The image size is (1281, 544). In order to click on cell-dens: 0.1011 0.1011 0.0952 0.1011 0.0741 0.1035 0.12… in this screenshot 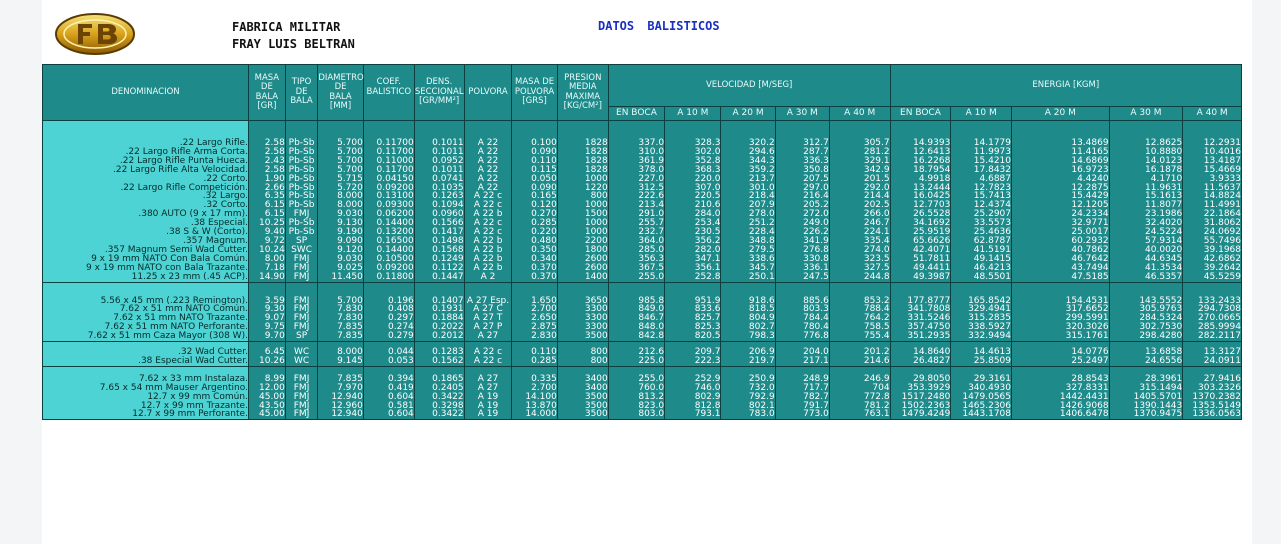, I will do `click(439, 211)`.